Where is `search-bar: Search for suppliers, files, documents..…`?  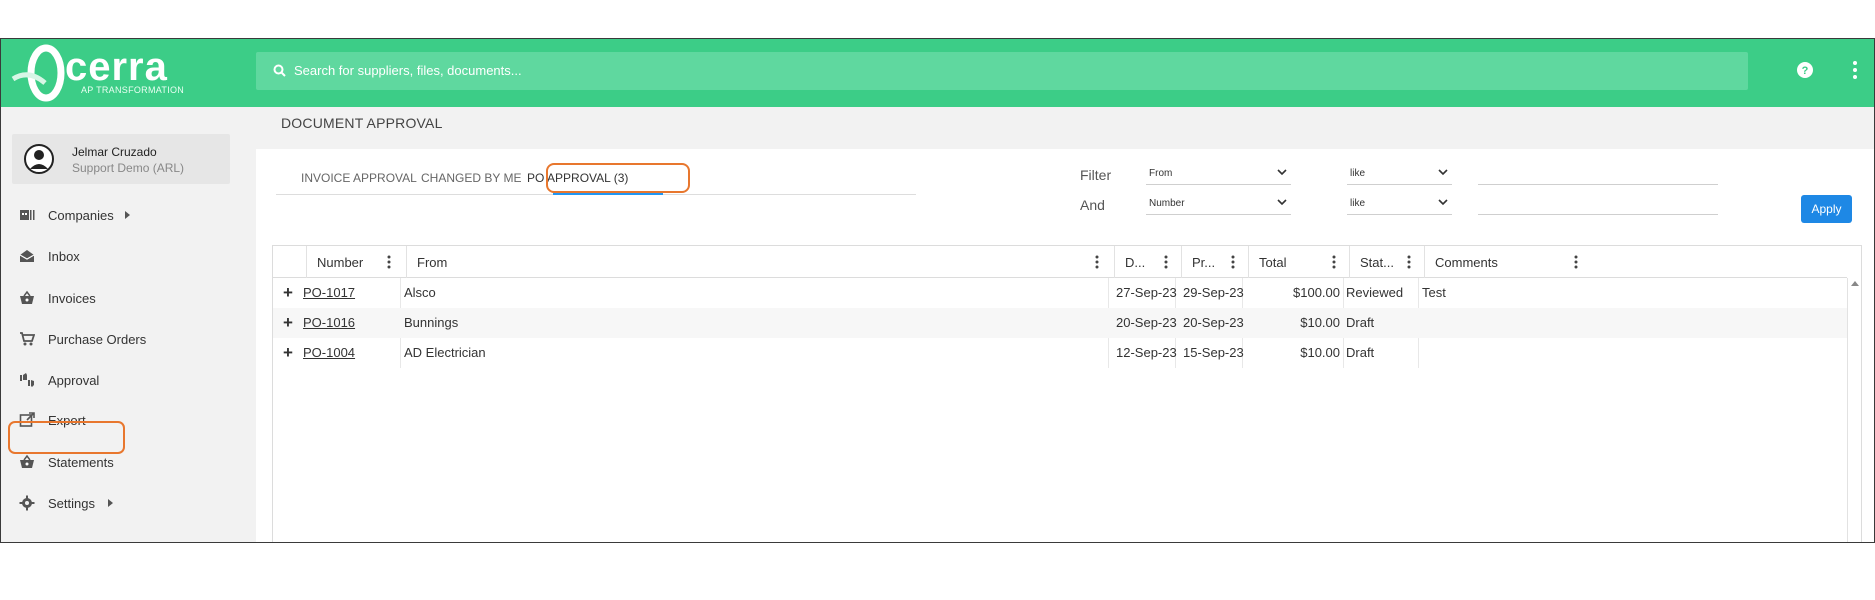 search-bar: Search for suppliers, files, documents..… is located at coordinates (1002, 71).